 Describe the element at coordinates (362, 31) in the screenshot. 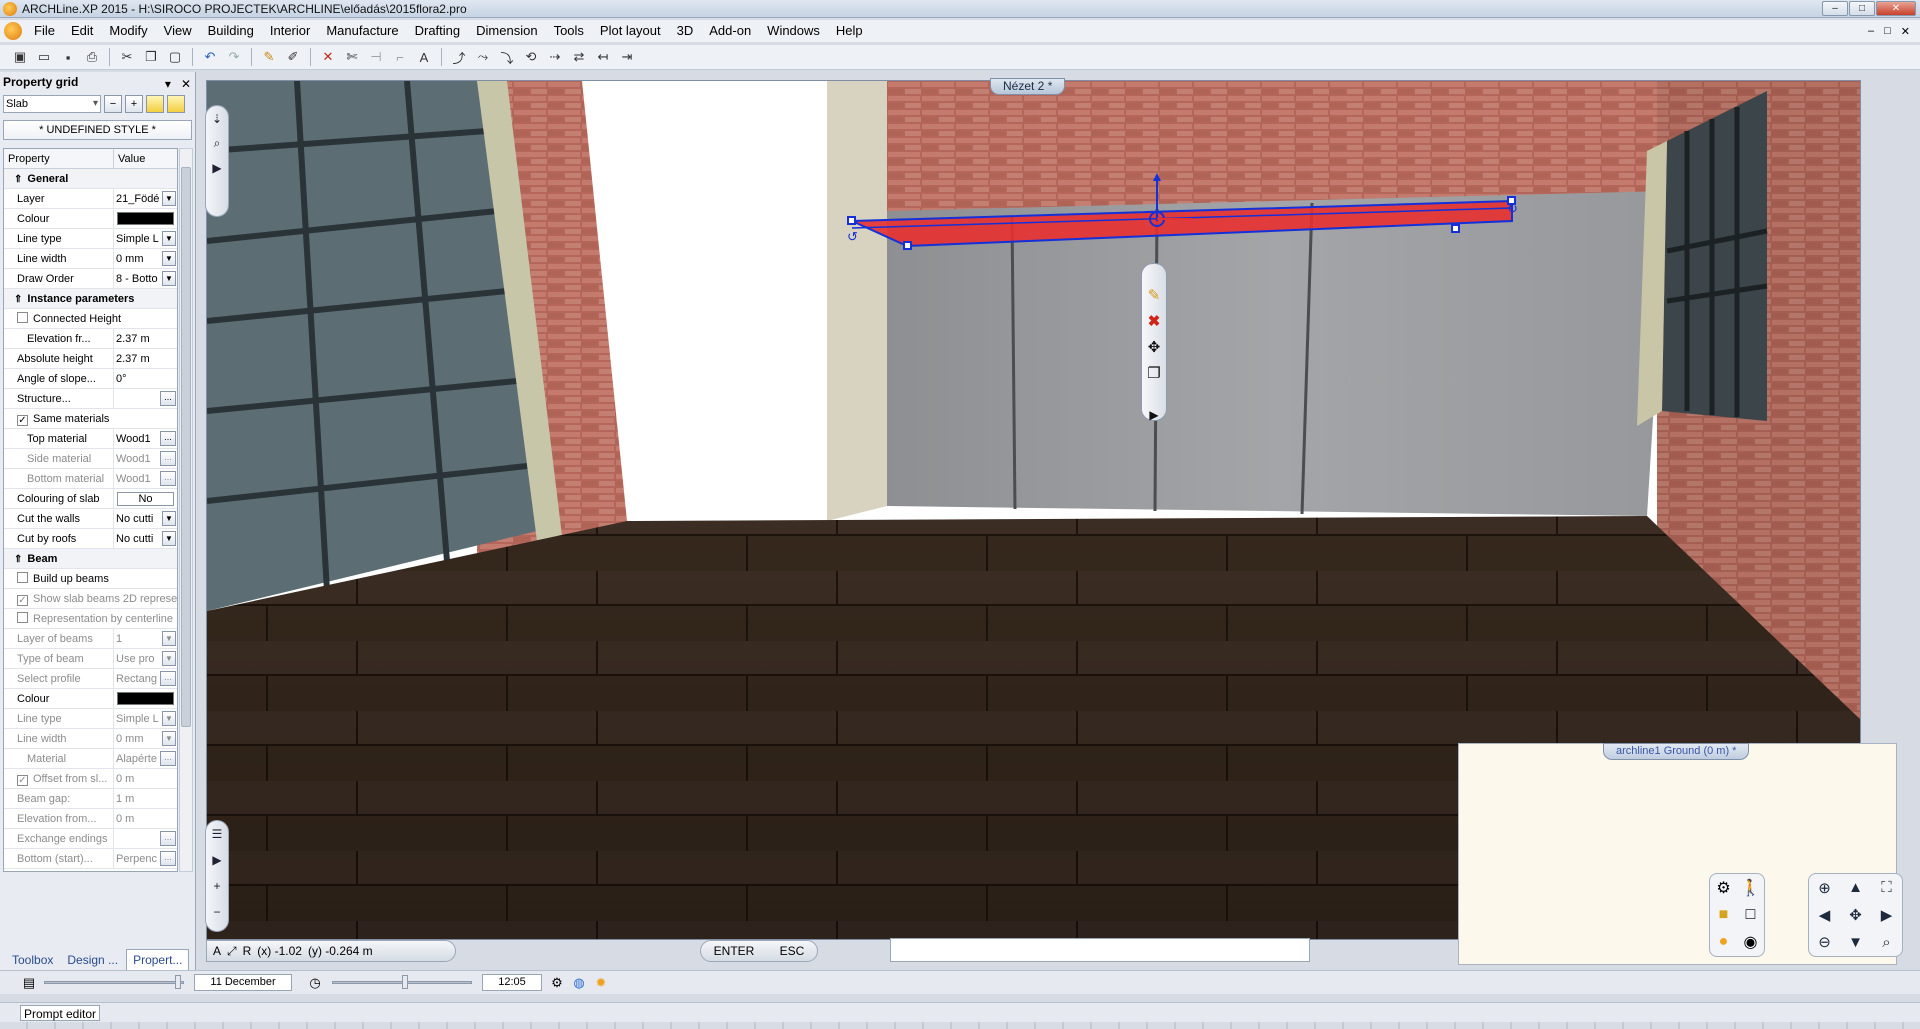

I see `menu-manufacture: Manufacture` at that location.